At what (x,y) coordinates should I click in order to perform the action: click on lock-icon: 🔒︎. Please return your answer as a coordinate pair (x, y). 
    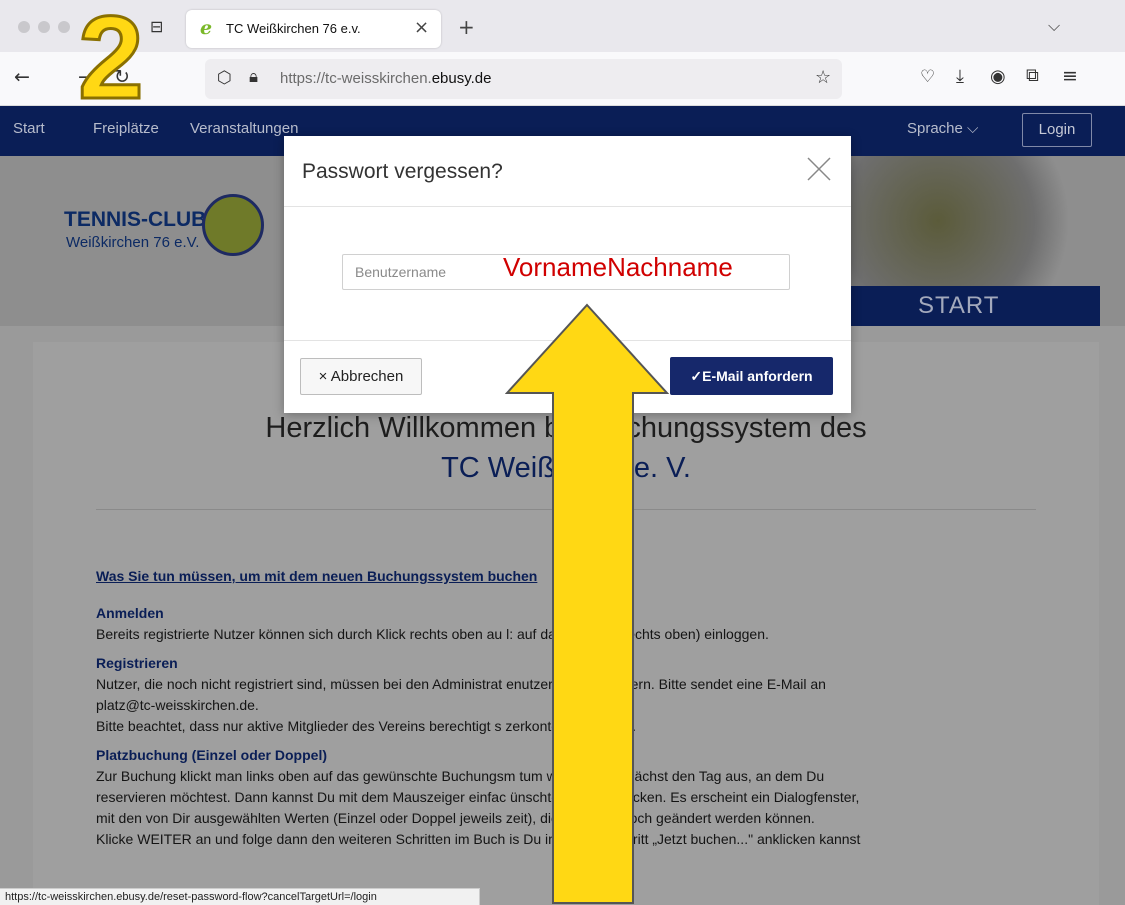
    Looking at the image, I should click on (253, 77).